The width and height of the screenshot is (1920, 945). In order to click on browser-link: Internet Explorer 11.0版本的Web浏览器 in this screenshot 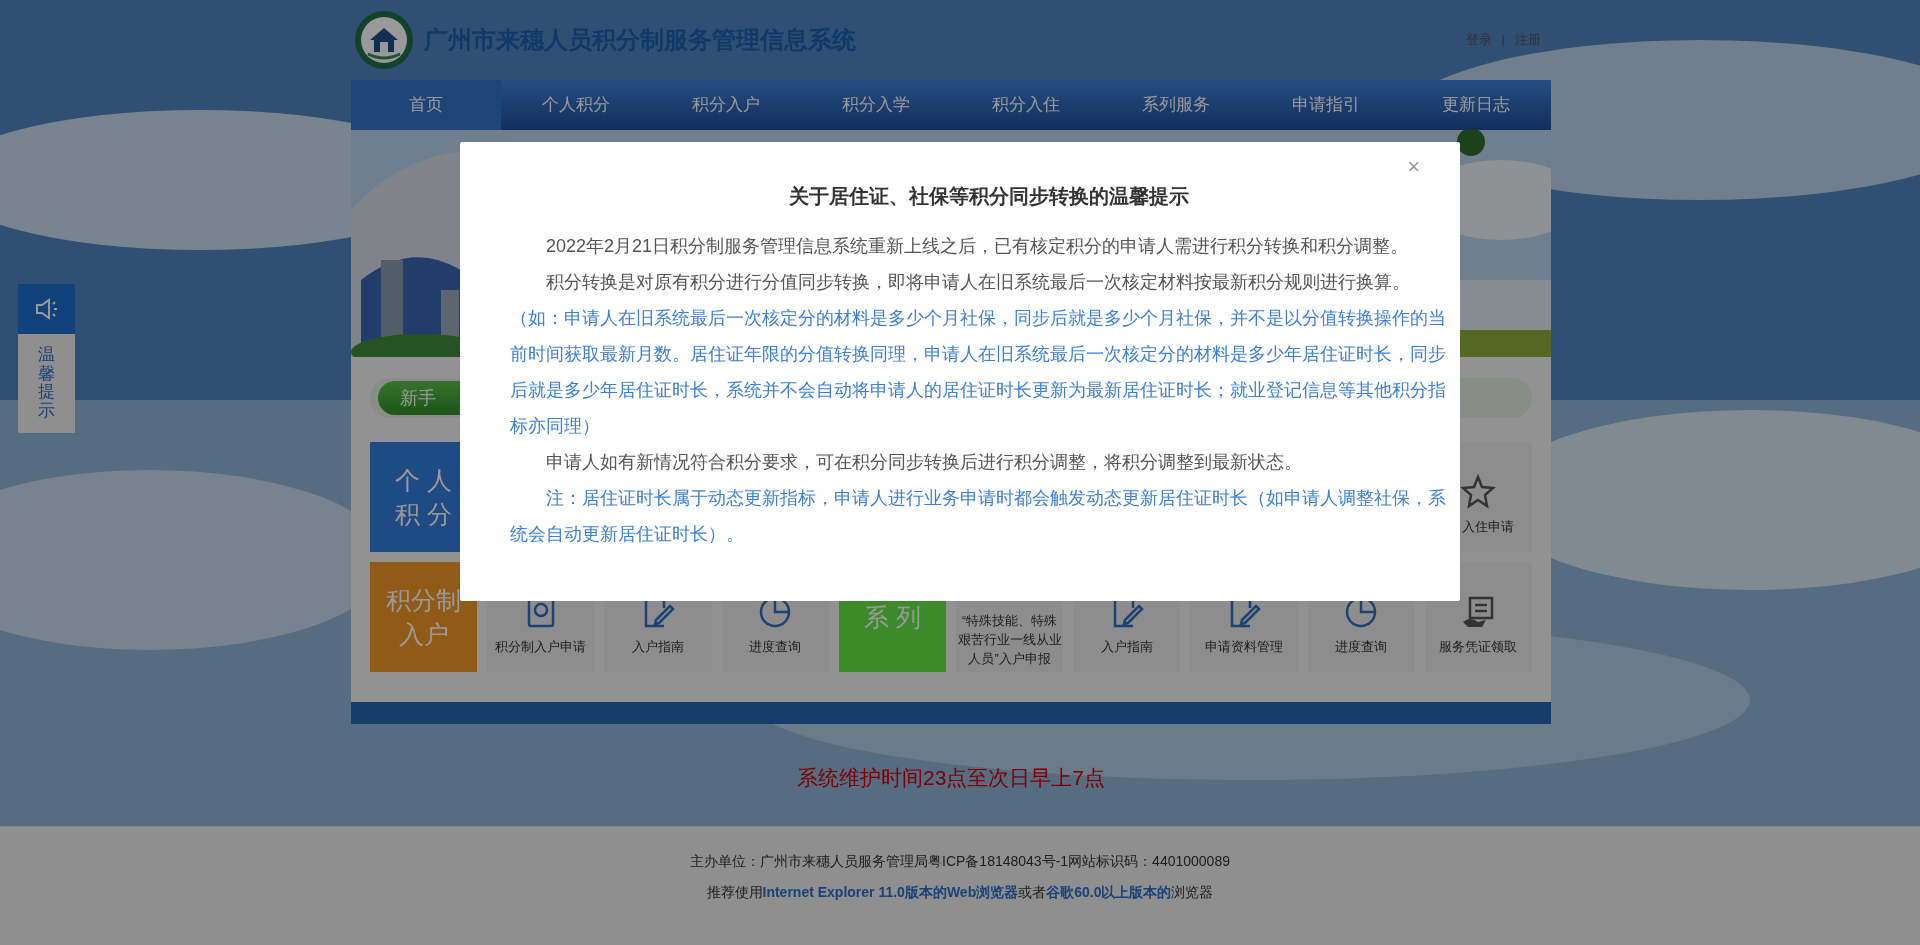, I will do `click(890, 892)`.